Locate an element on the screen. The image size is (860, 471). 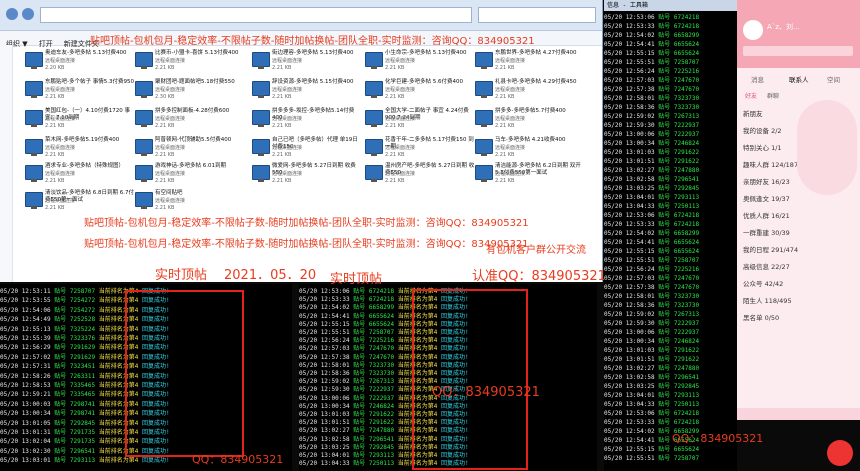
file-item: 拼多多多-坂控-多吧多帖5.14付费400 远程桌面连接 2.21 KB is located at coordinates (308, 121).